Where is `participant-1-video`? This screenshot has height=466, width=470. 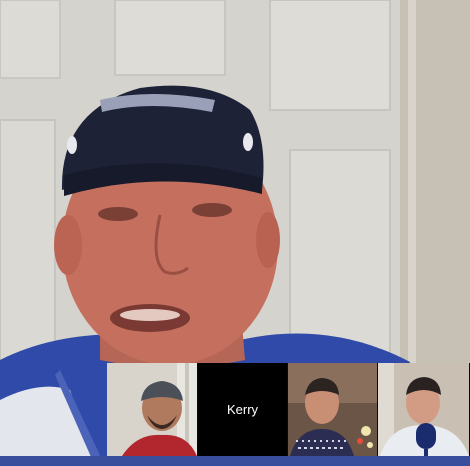
participant-1-video is located at coordinates (152, 409).